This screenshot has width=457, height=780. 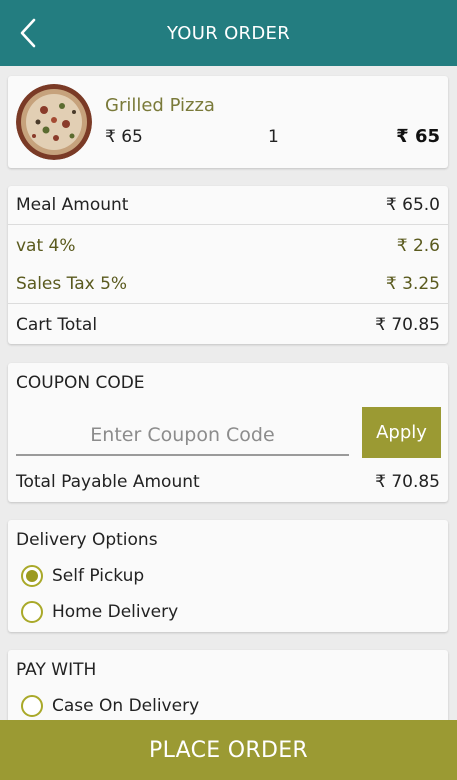 I want to click on payment-option-label: Case On Delivery, so click(x=126, y=706).